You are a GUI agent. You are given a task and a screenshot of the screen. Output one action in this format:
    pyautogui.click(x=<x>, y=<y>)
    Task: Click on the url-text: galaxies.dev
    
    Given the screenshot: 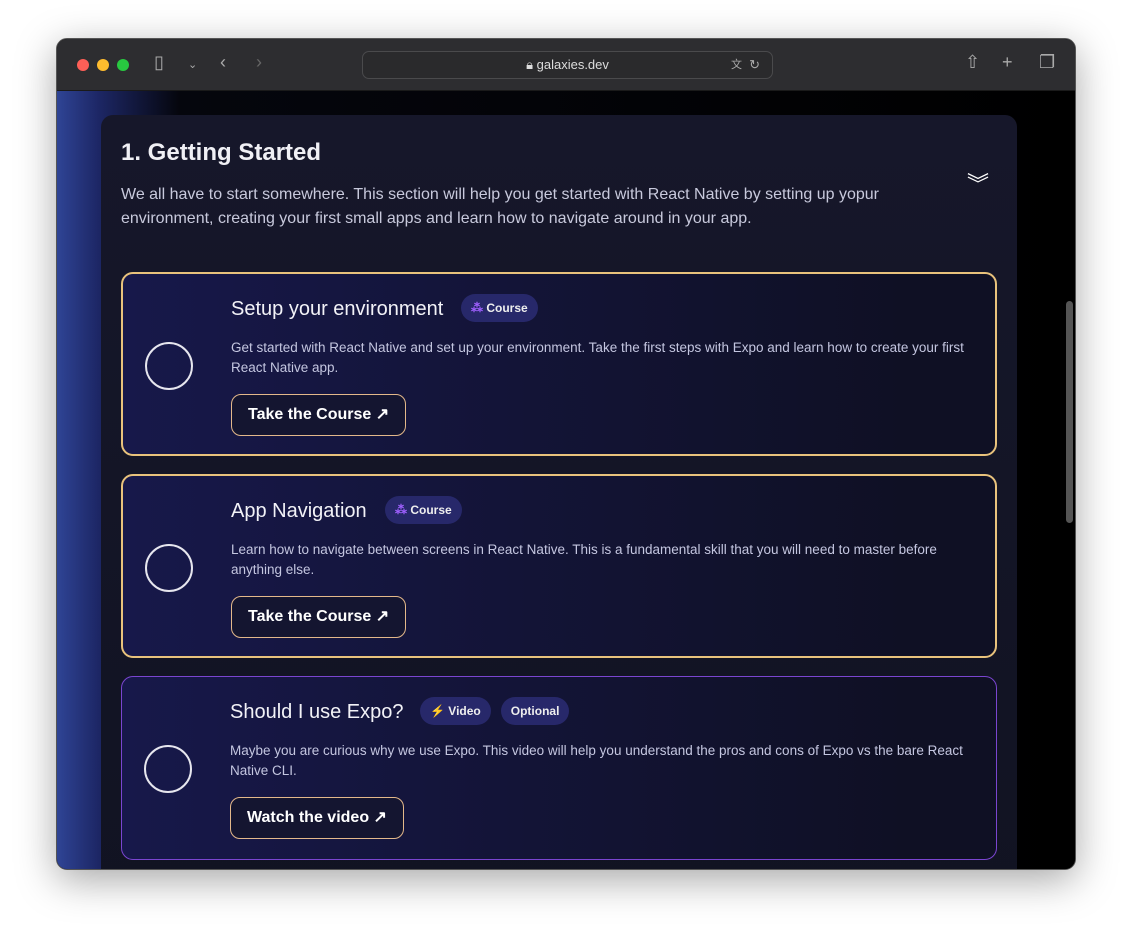 What is the action you would take?
    pyautogui.click(x=572, y=64)
    